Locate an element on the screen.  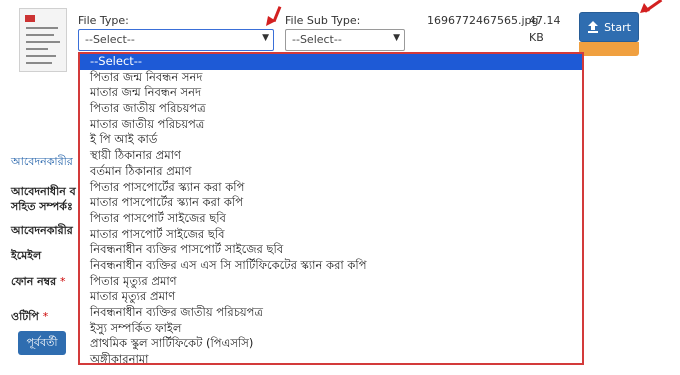
annotation-arrow-head-icon is located at coordinates (271, 21).